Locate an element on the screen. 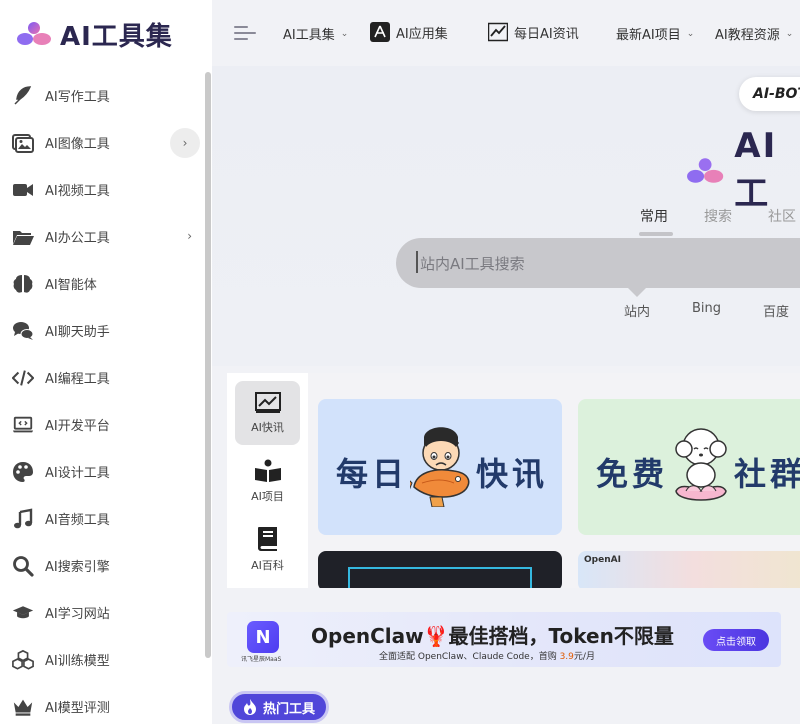 The image size is (800, 724). sidebar-item-office: AI办公工具 › is located at coordinates (106, 236).